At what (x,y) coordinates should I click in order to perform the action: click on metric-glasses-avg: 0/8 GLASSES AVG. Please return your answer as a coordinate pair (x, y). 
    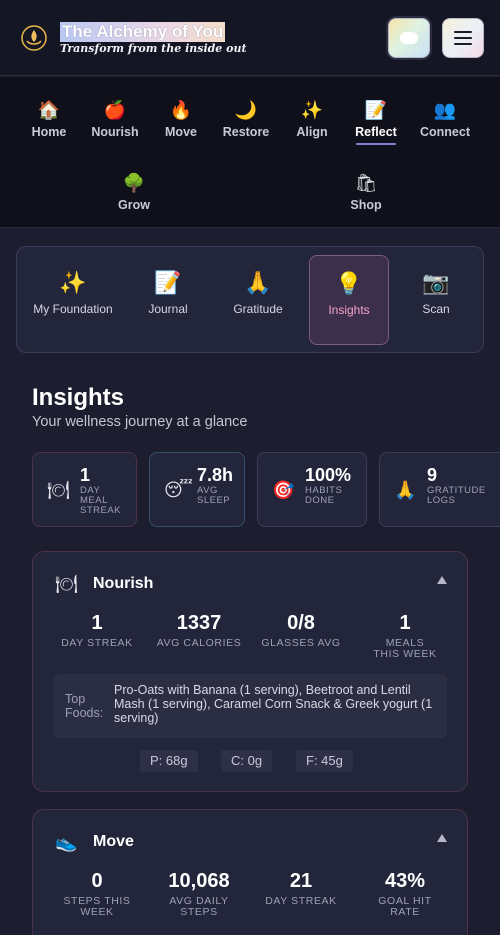
    Looking at the image, I should click on (301, 630).